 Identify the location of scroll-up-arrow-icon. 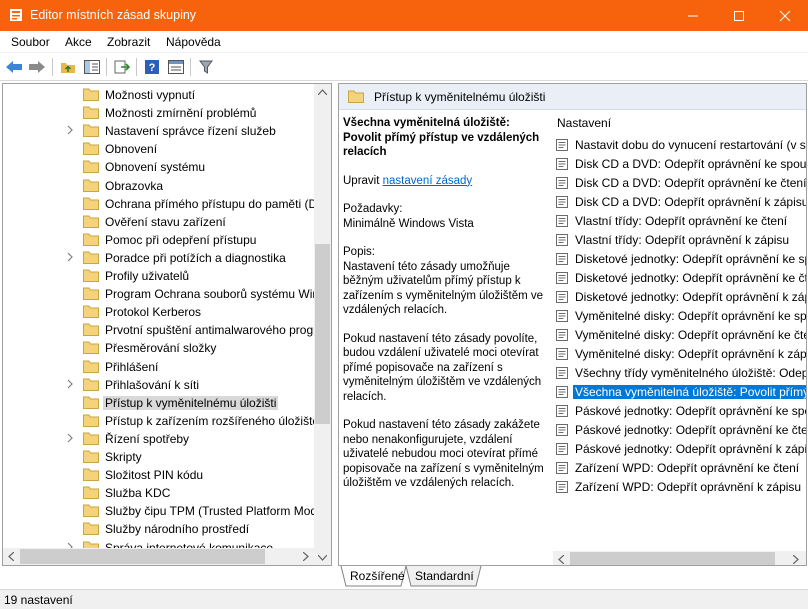
(322, 92).